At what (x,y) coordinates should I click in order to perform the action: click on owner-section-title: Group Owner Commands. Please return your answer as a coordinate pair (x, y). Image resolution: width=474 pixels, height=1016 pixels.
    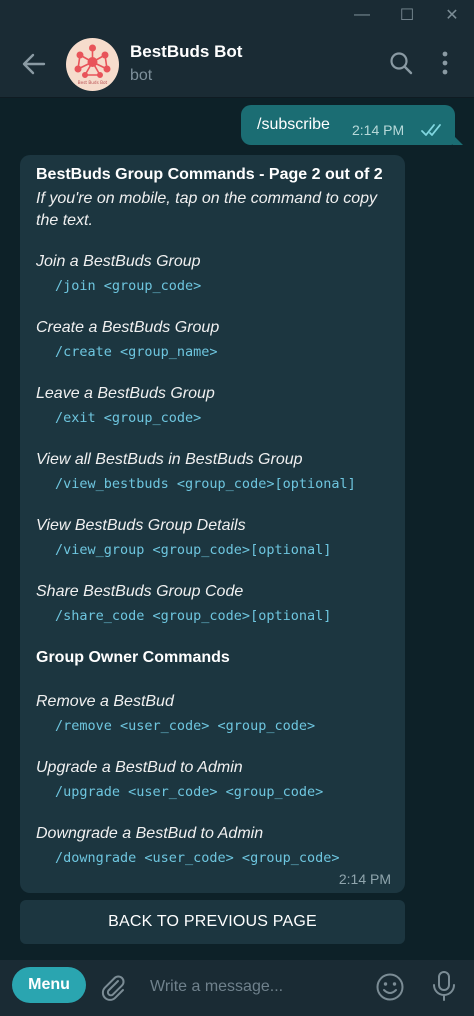
    Looking at the image, I should click on (133, 657).